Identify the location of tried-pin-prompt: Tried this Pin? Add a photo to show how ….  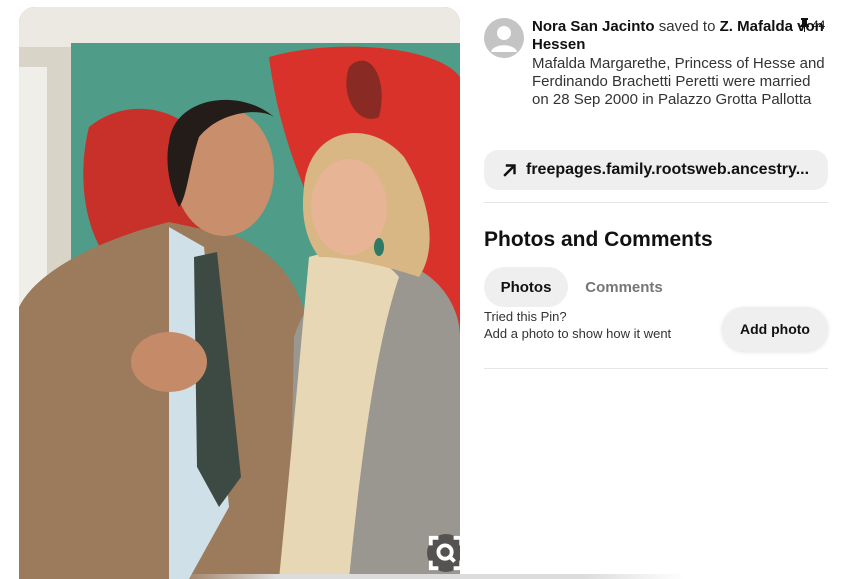
(577, 325).